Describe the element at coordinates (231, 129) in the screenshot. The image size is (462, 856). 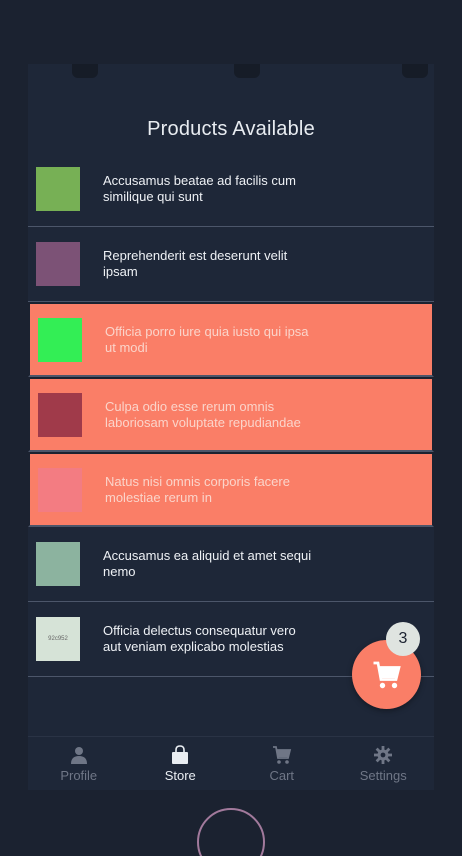
I see `page-title: Products Available` at that location.